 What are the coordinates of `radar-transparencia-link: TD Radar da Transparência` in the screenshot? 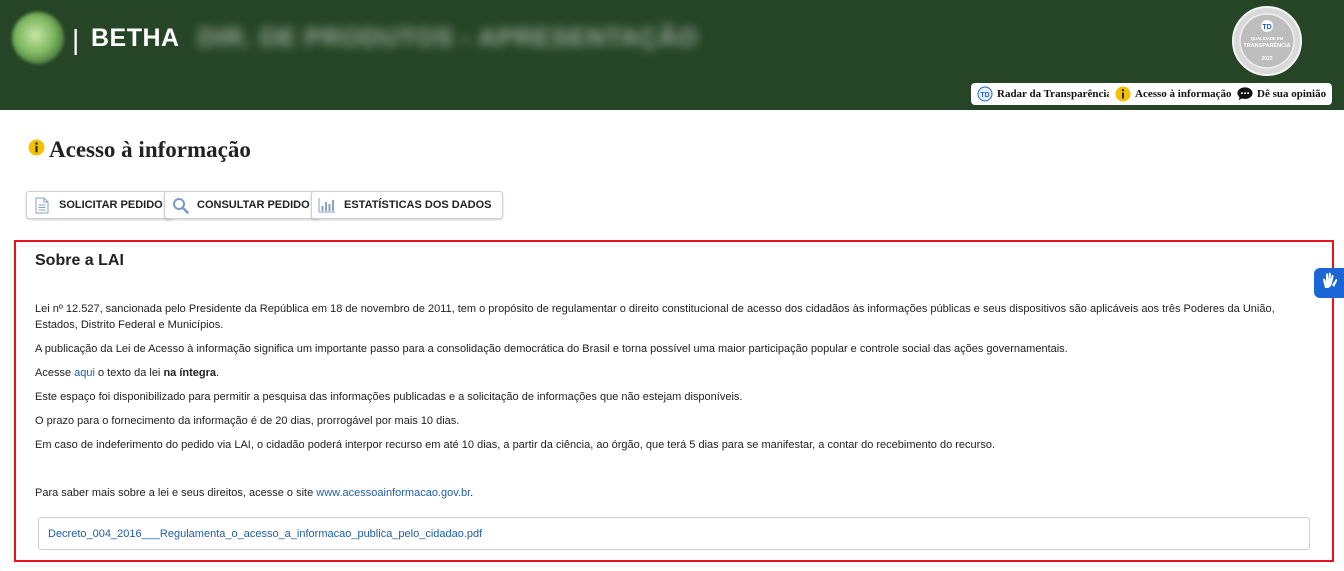 It's located at (1044, 94).